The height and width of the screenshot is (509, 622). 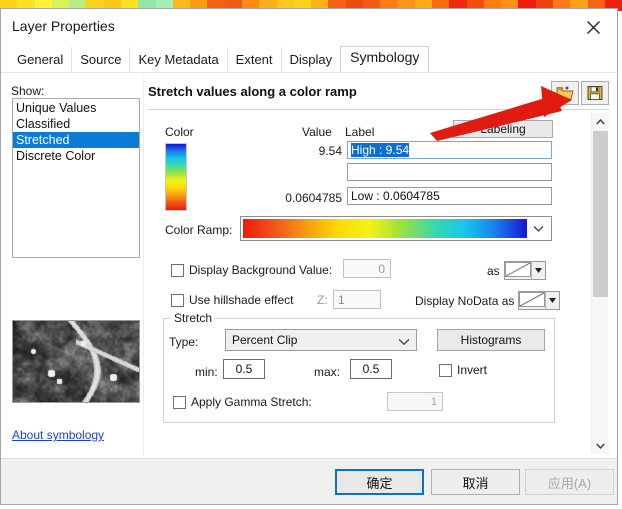 I want to click on background-color-swatch-dropdown, so click(x=524, y=270).